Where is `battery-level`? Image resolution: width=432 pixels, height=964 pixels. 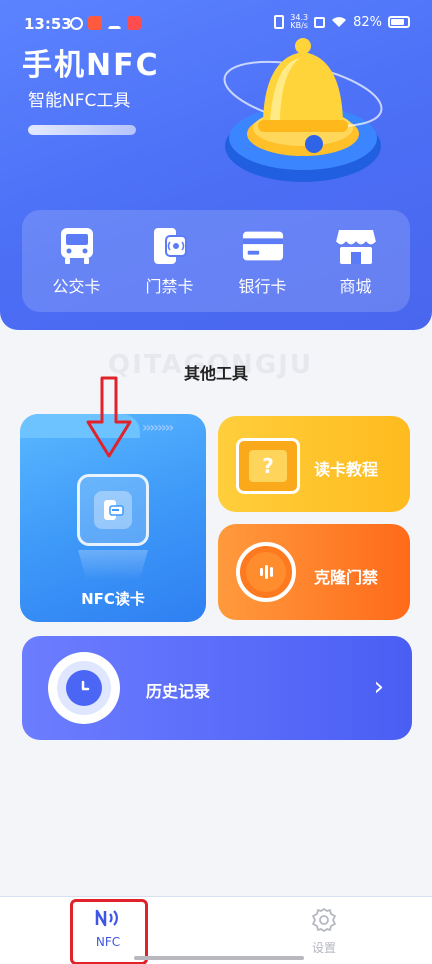
battery-level is located at coordinates (398, 22).